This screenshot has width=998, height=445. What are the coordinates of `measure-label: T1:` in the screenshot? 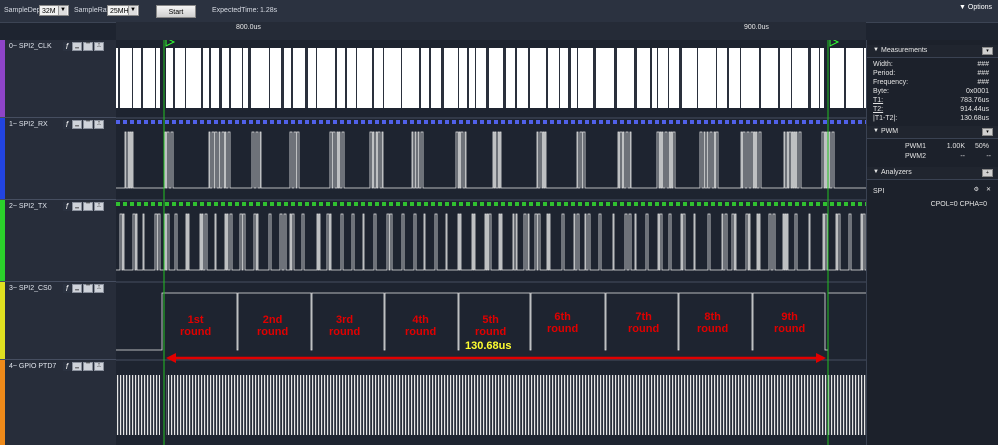 It's located at (878, 100).